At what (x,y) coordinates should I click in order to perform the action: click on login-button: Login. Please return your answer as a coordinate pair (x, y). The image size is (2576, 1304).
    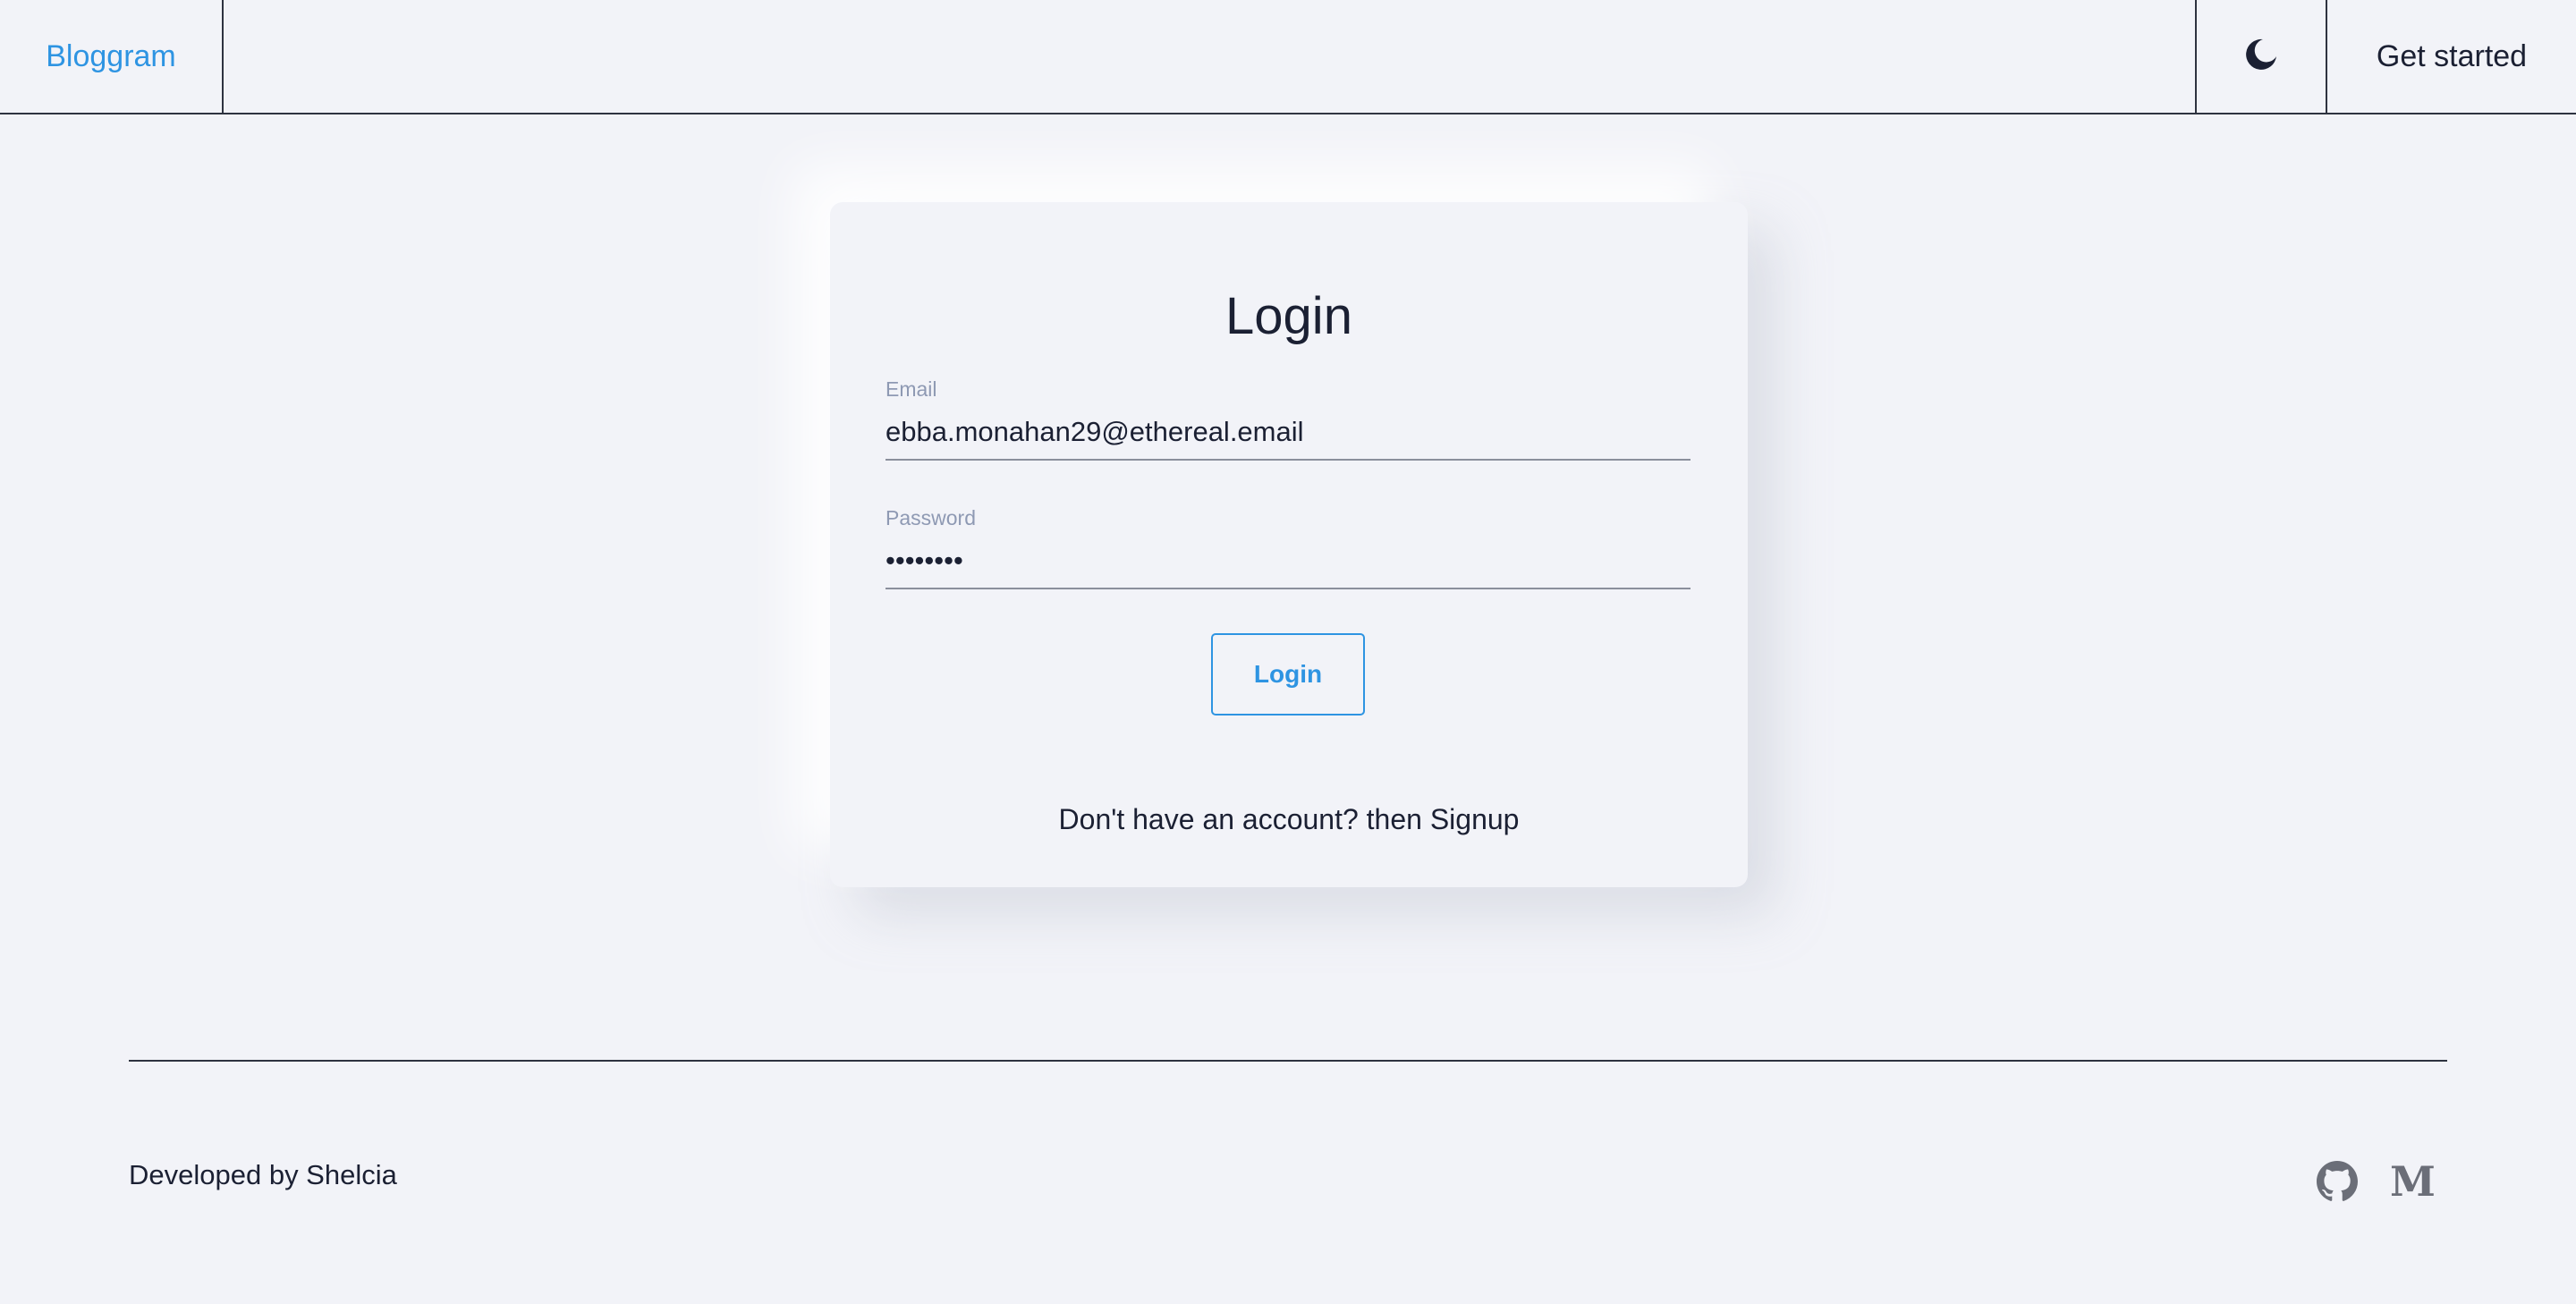
    Looking at the image, I should click on (1288, 675).